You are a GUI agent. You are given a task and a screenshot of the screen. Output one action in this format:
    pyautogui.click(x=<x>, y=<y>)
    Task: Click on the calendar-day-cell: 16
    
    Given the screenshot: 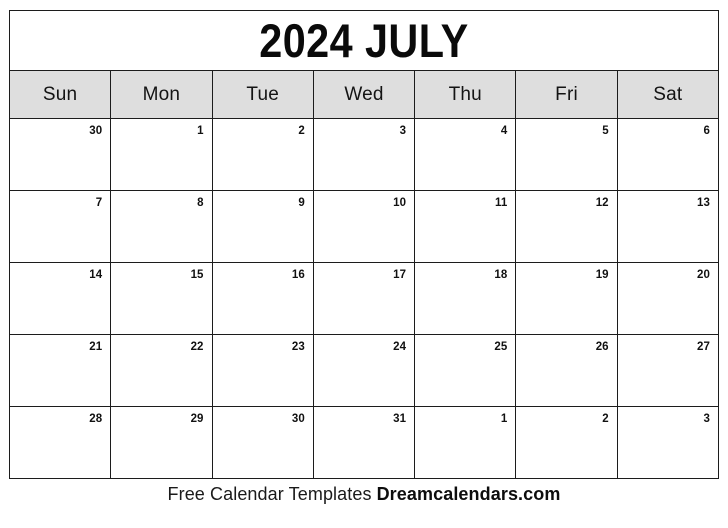 What is the action you would take?
    pyautogui.click(x=262, y=298)
    